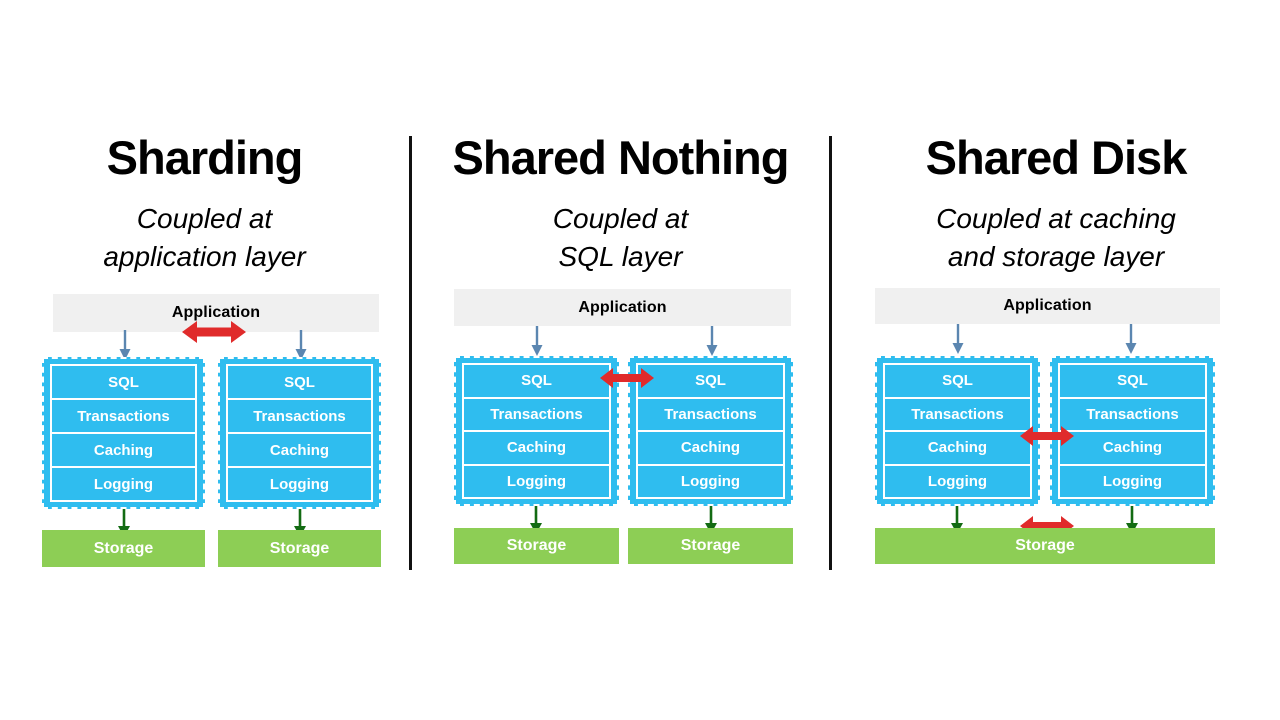 This screenshot has width=1280, height=720. I want to click on database-node-right: SQL Transactions Caching Logging, so click(299, 433).